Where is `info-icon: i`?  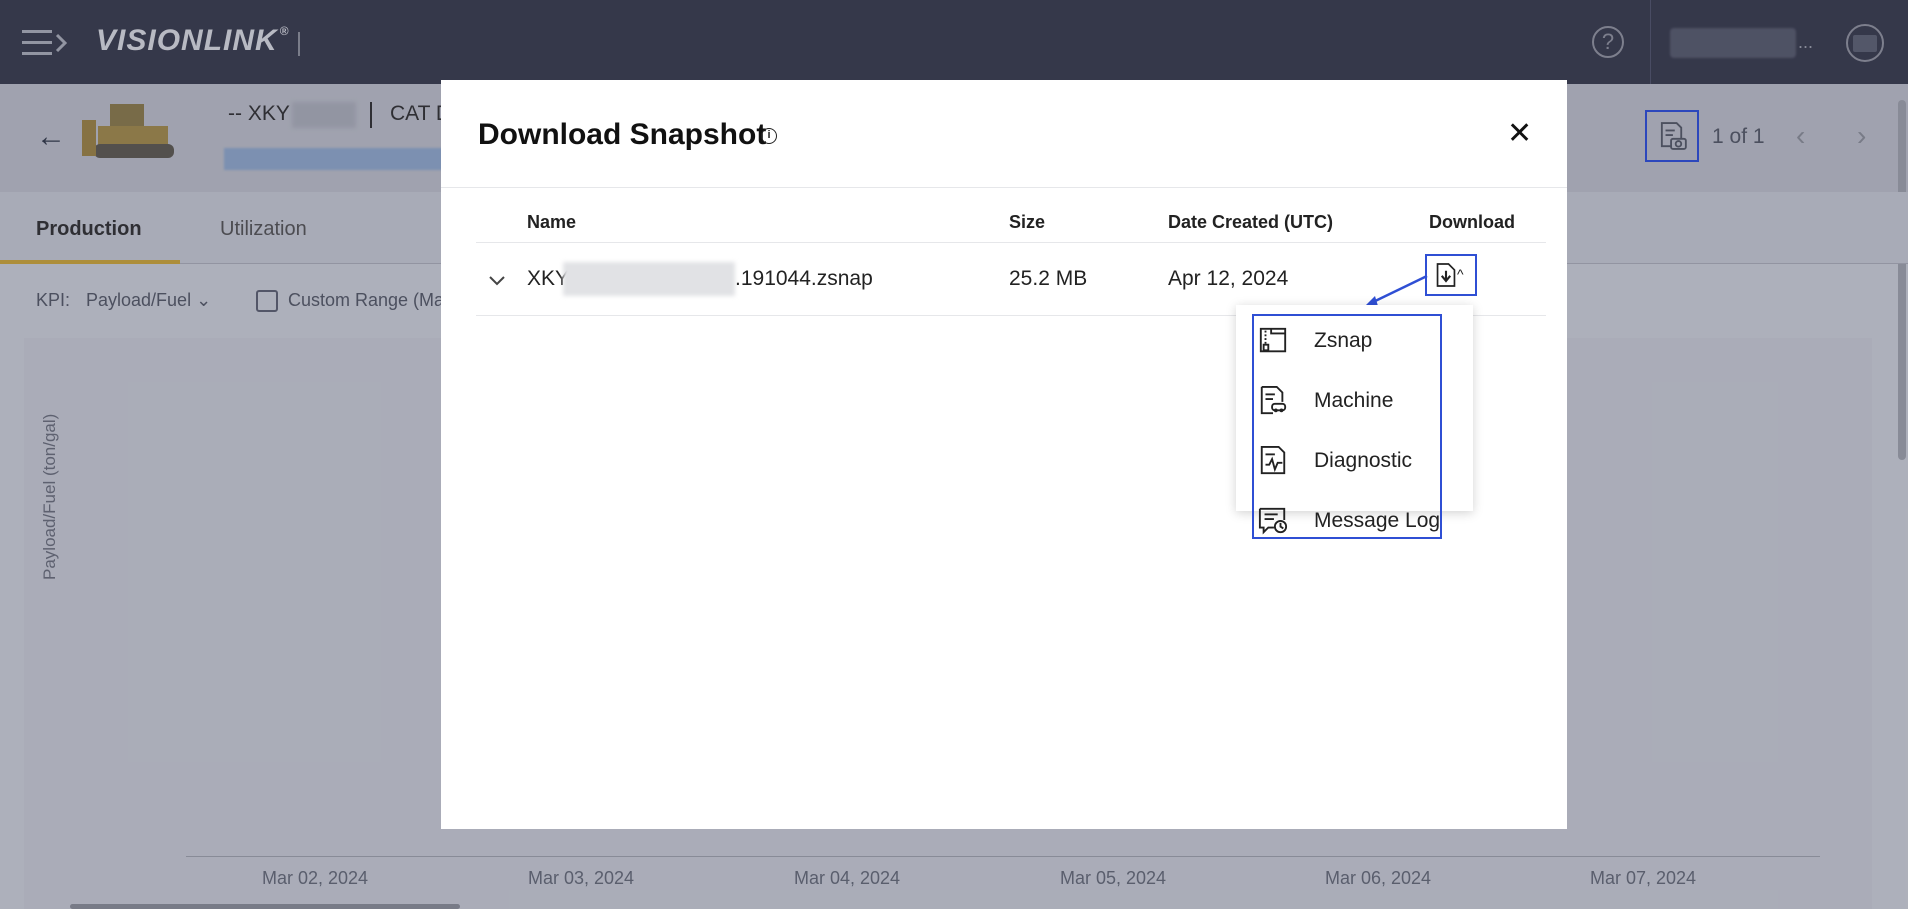 info-icon: i is located at coordinates (769, 136).